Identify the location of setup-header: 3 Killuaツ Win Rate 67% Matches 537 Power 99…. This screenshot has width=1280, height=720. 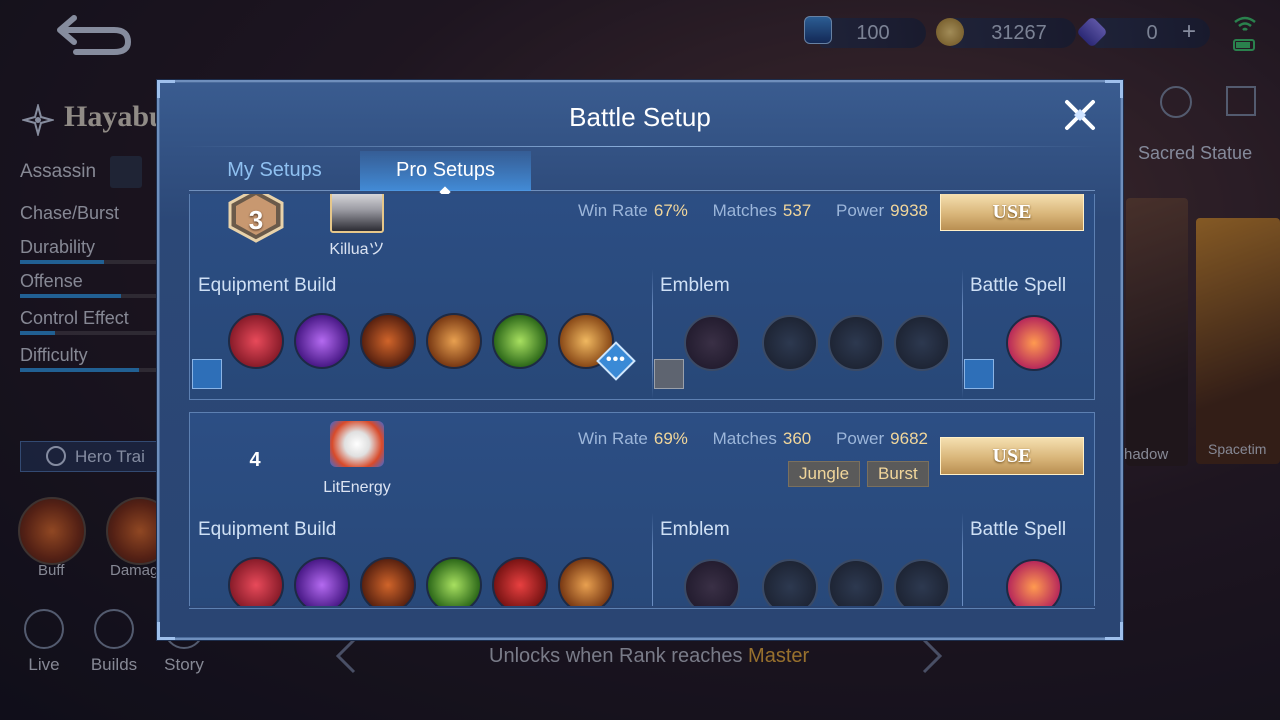
(642, 227).